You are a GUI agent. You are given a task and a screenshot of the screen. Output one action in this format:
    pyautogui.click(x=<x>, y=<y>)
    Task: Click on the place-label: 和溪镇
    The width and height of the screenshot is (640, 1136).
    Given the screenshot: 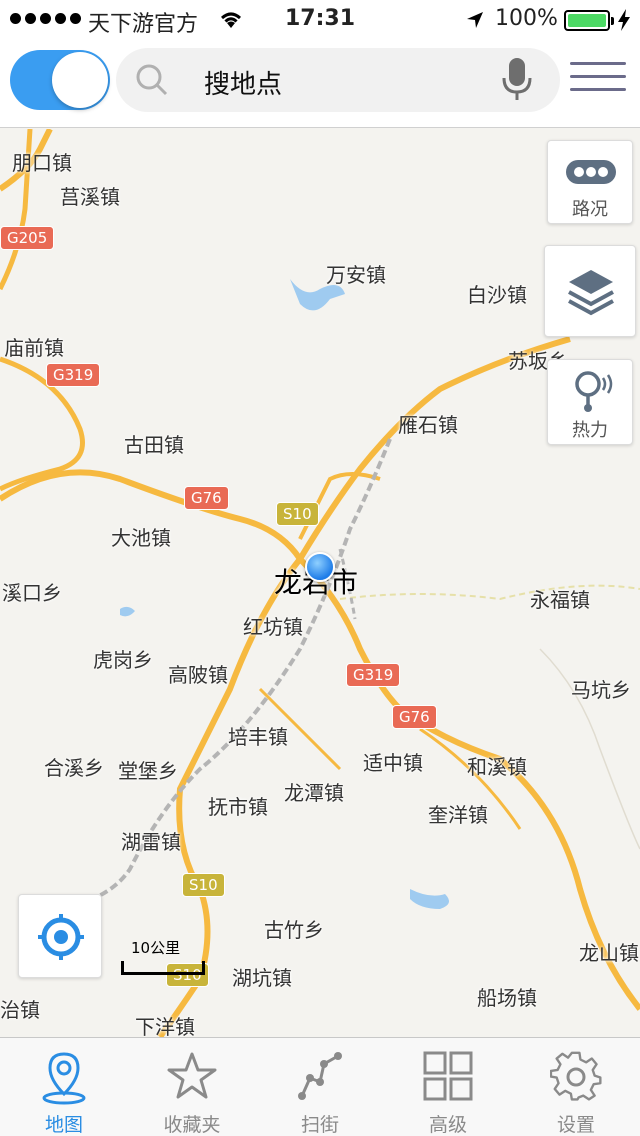 What is the action you would take?
    pyautogui.click(x=497, y=767)
    